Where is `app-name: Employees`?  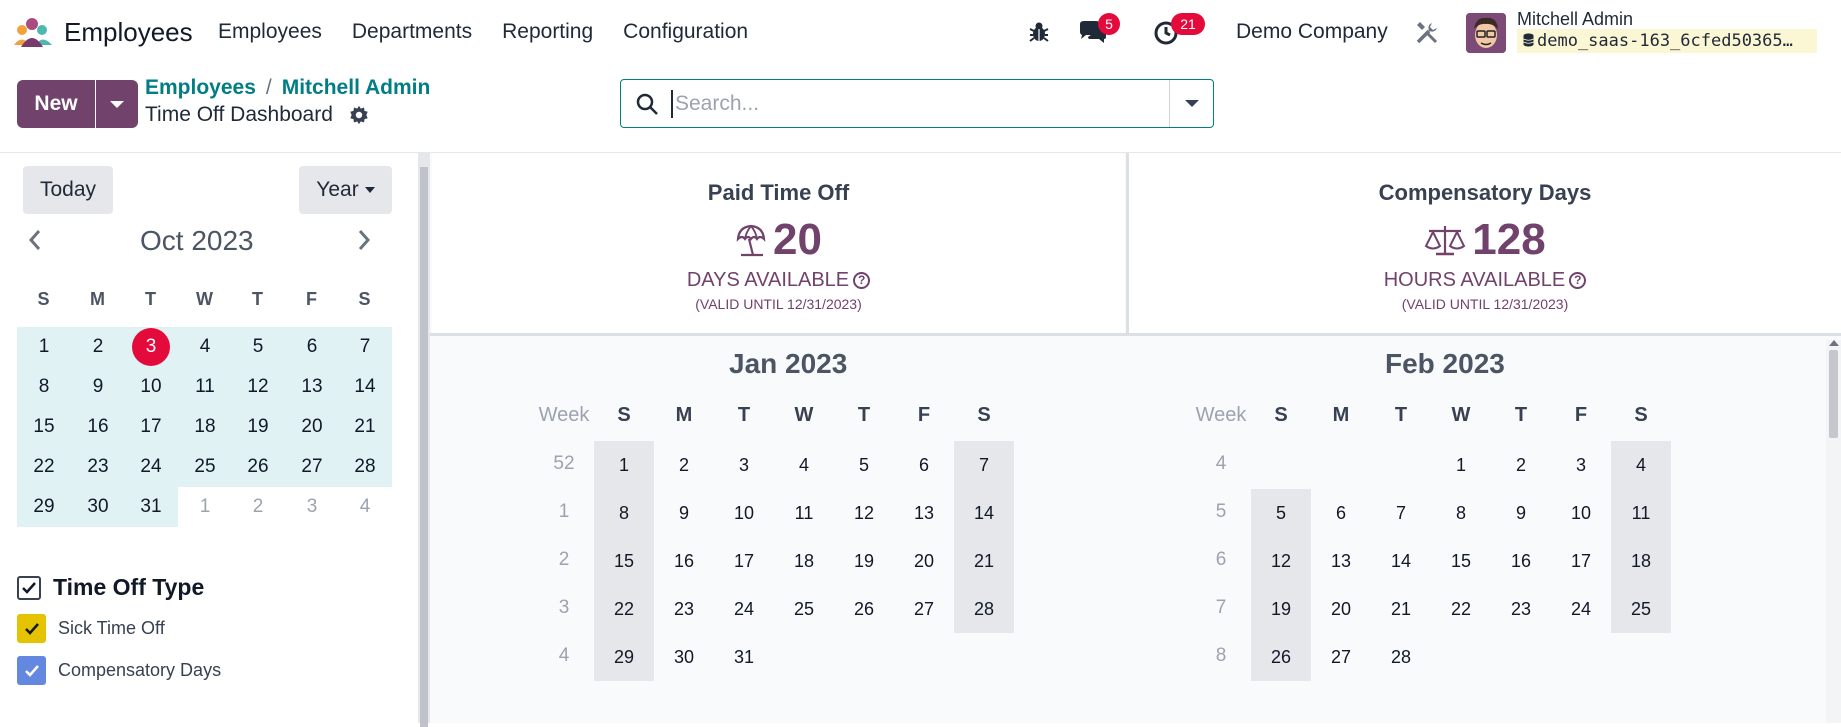 app-name: Employees is located at coordinates (128, 32).